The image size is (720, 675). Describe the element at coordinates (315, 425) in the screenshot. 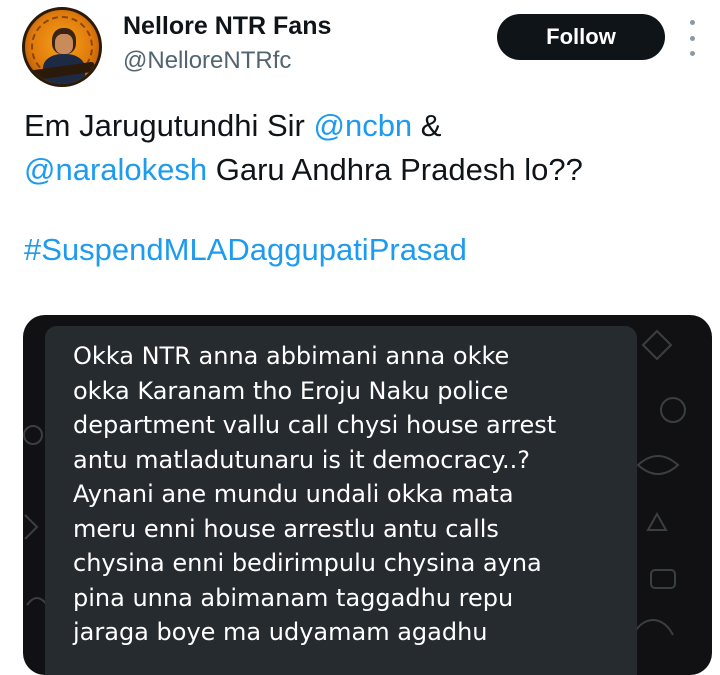

I see `message-line: department vallu call chysi house arrest` at that location.